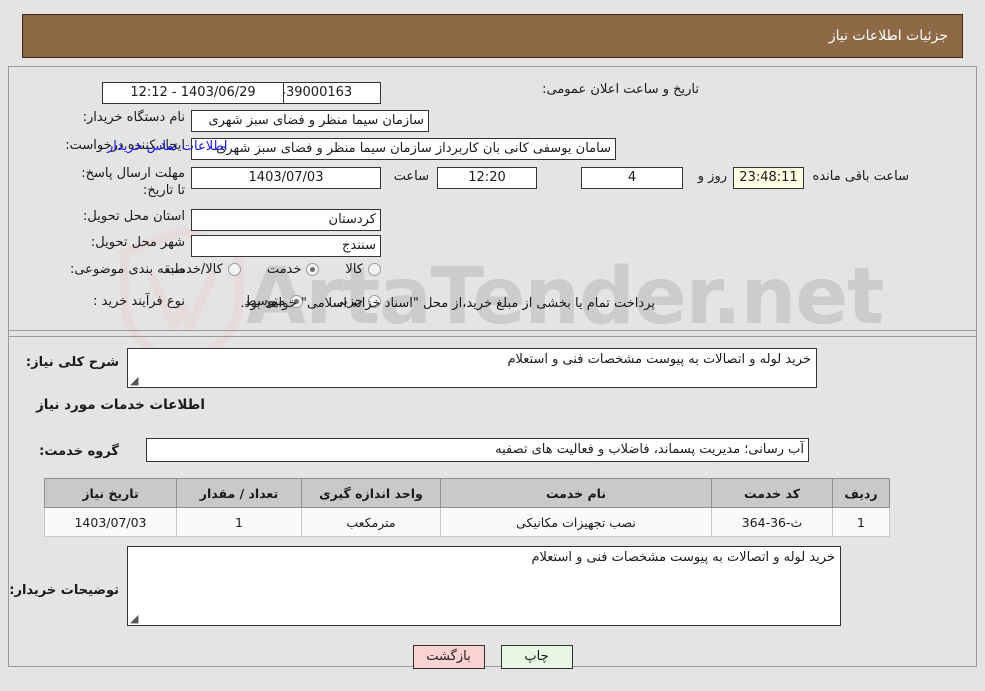 The height and width of the screenshot is (691, 985). I want to click on announce-datetime-value: 1403/06/29 - 12:12, so click(193, 93).